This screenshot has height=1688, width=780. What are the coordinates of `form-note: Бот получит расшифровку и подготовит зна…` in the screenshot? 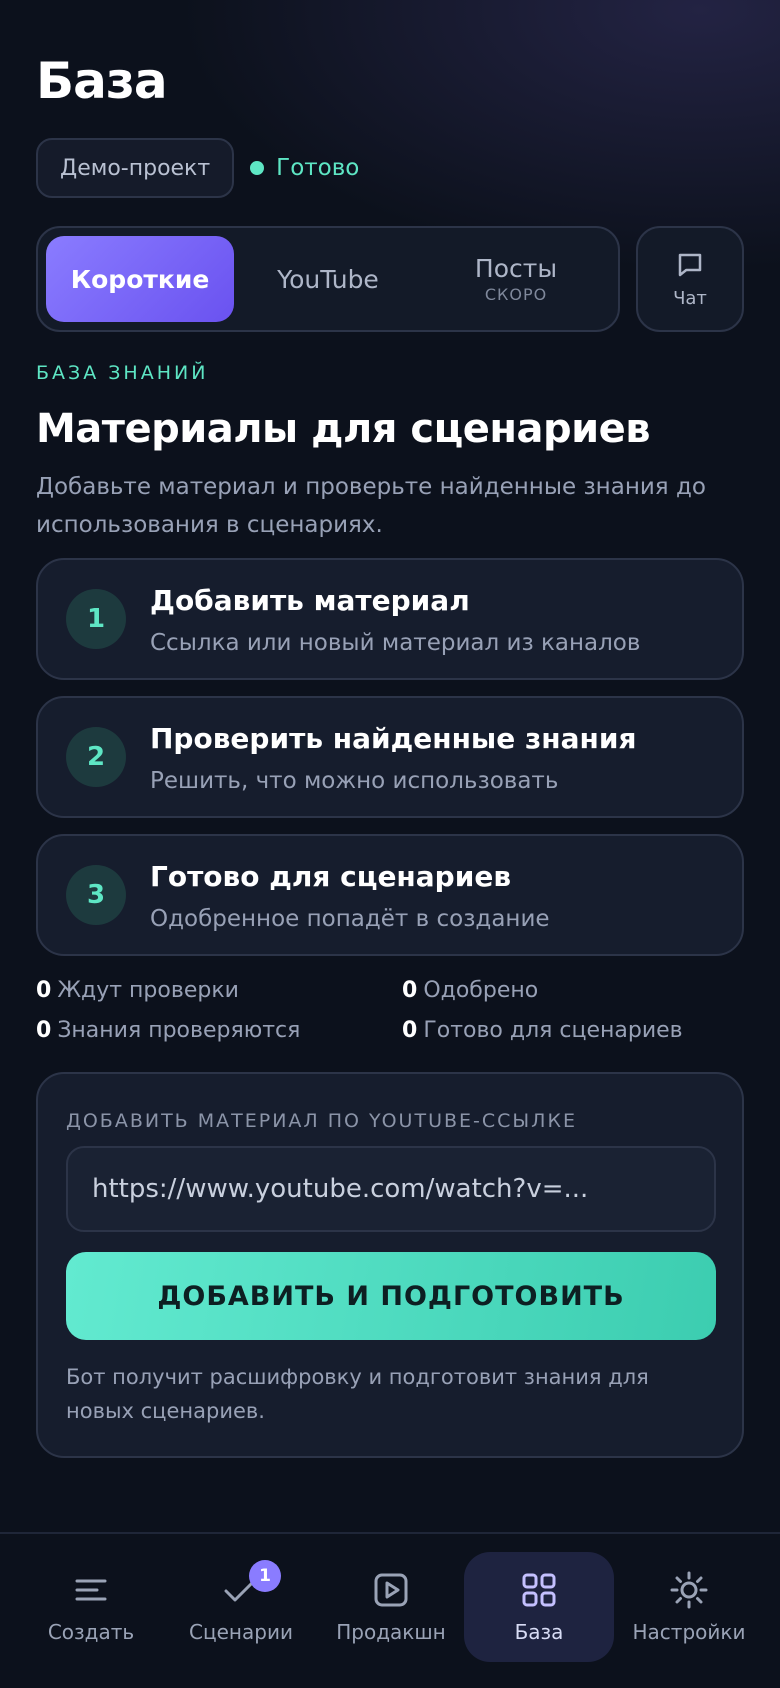 It's located at (357, 1394).